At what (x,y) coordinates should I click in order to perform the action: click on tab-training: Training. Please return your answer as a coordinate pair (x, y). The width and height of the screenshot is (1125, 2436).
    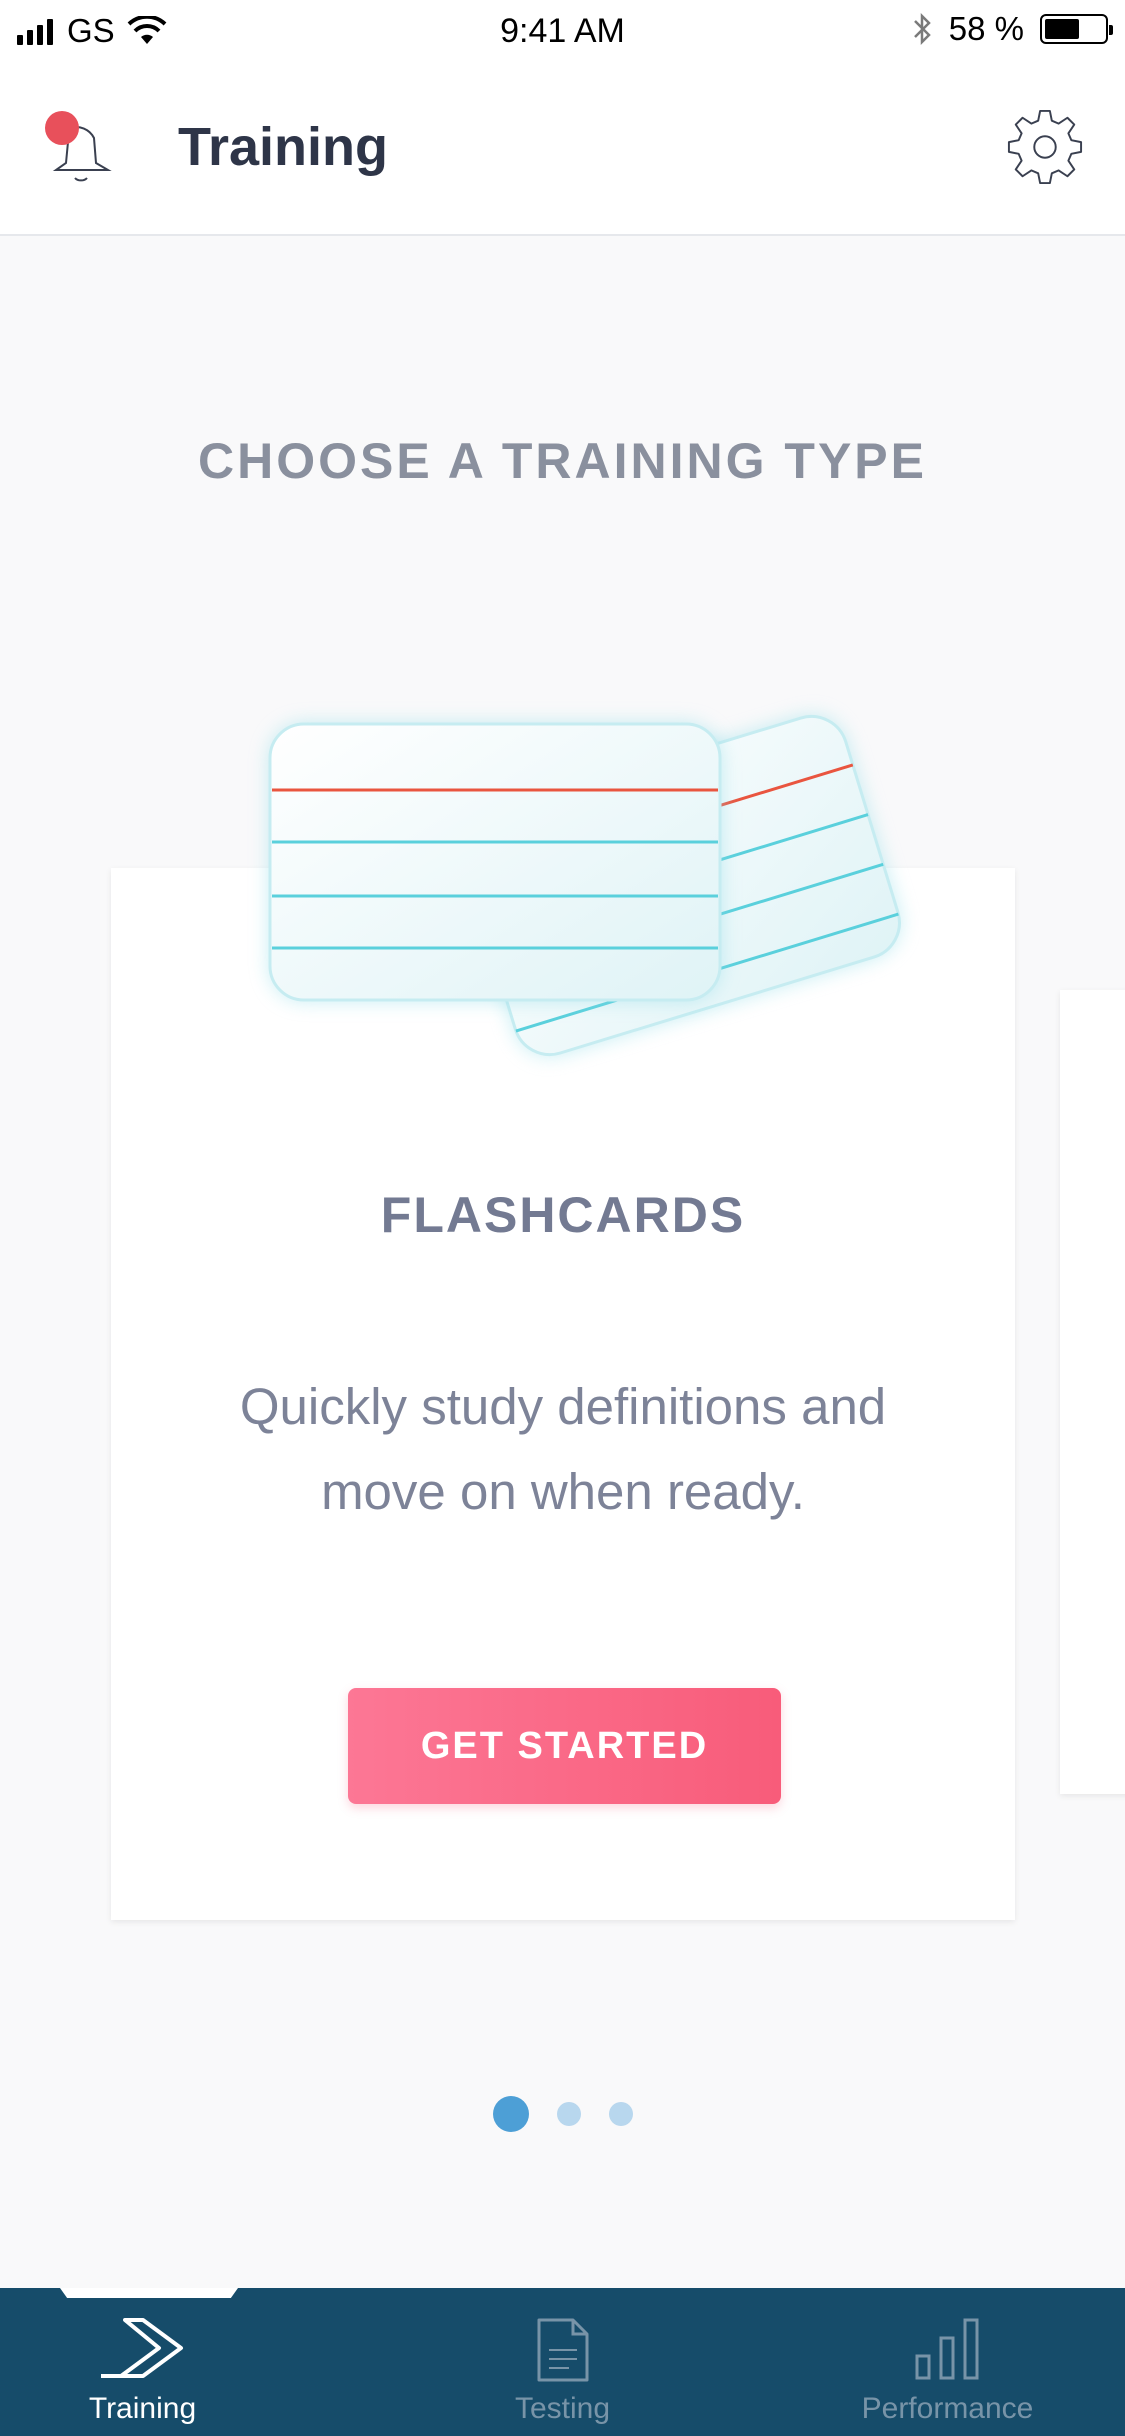
    Looking at the image, I should click on (142, 2362).